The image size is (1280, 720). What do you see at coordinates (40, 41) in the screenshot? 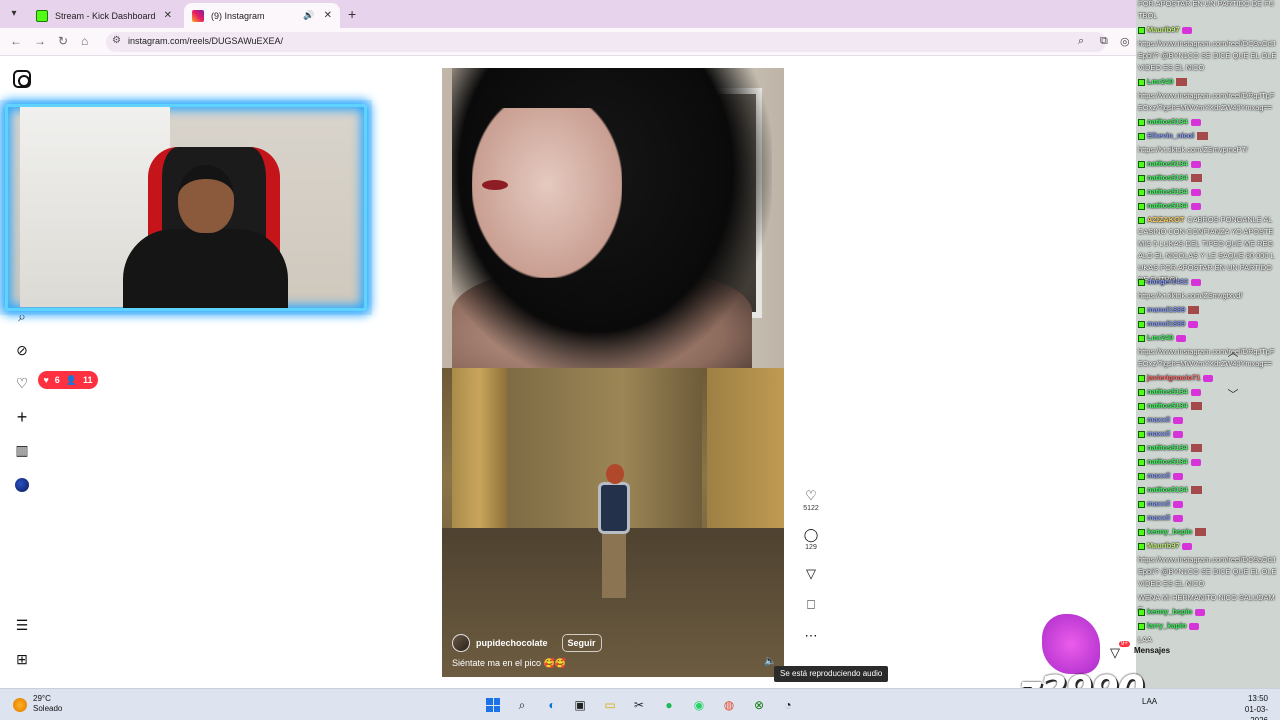
I see `forward-icon: →` at bounding box center [40, 41].